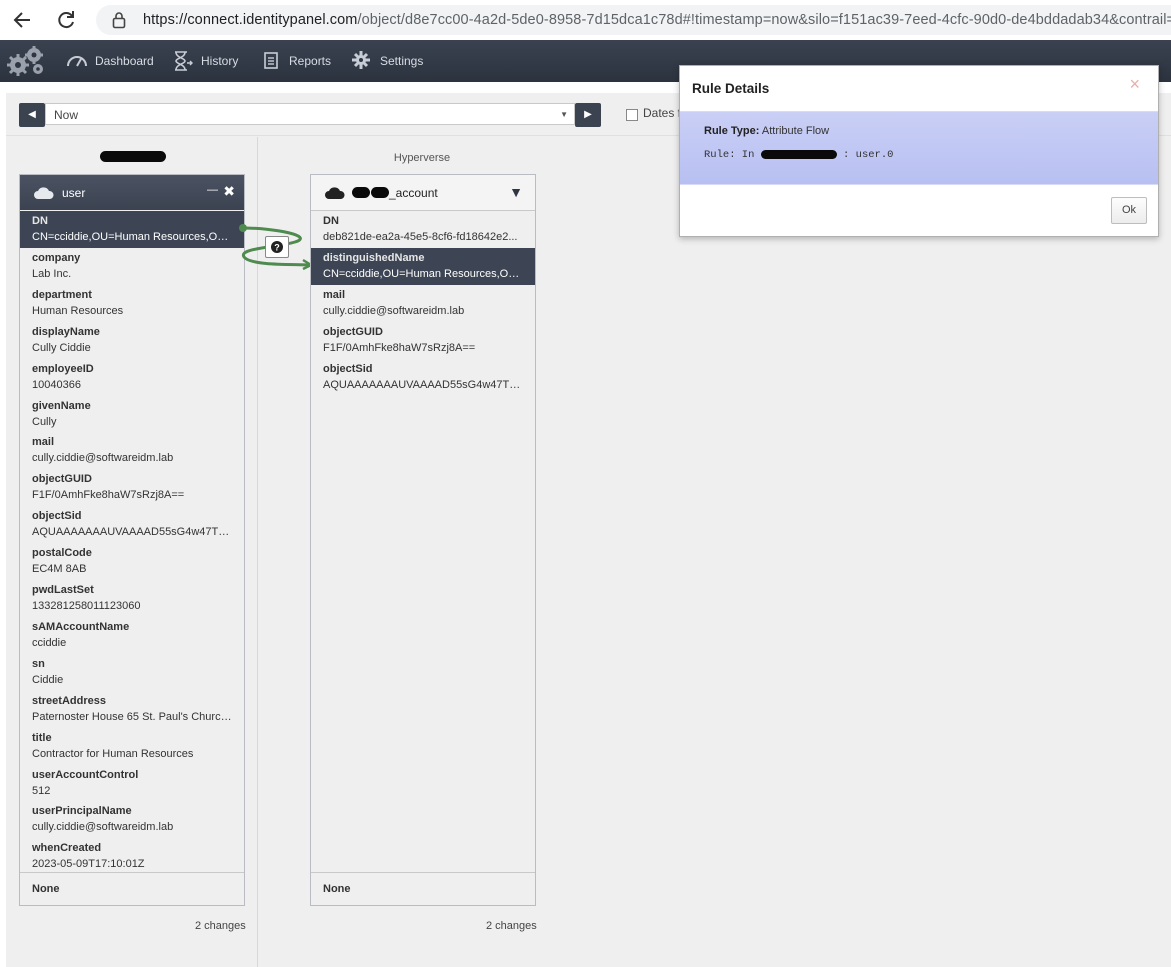  What do you see at coordinates (212, 190) in the screenshot?
I see `minimize-icon: —` at bounding box center [212, 190].